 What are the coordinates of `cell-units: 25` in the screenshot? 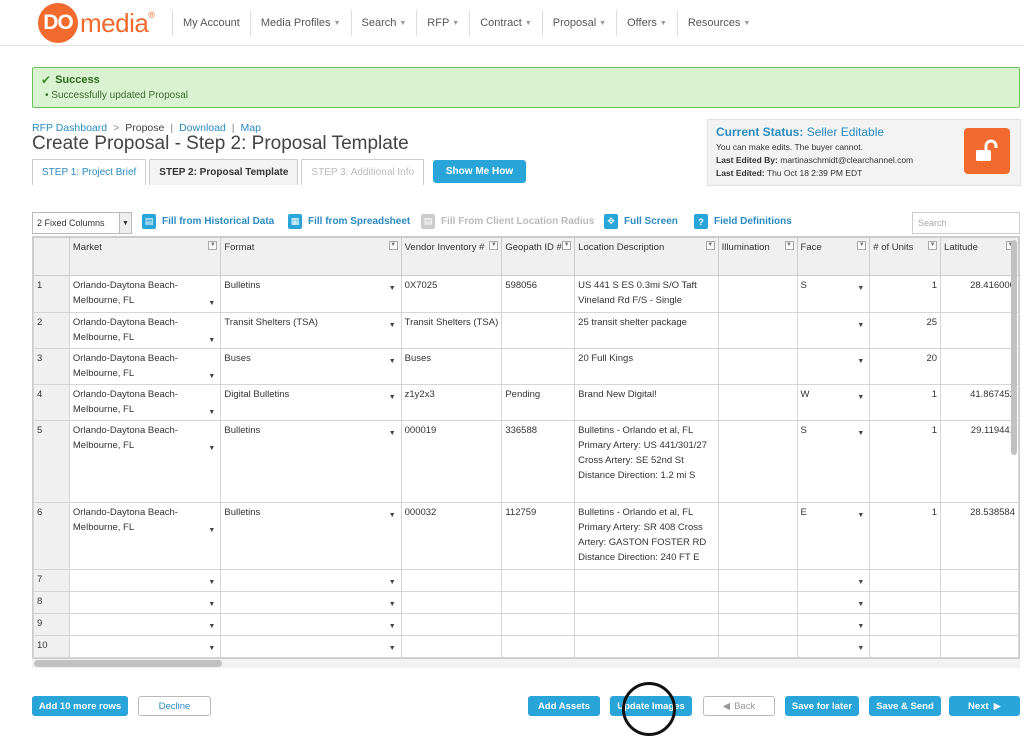 It's located at (905, 330).